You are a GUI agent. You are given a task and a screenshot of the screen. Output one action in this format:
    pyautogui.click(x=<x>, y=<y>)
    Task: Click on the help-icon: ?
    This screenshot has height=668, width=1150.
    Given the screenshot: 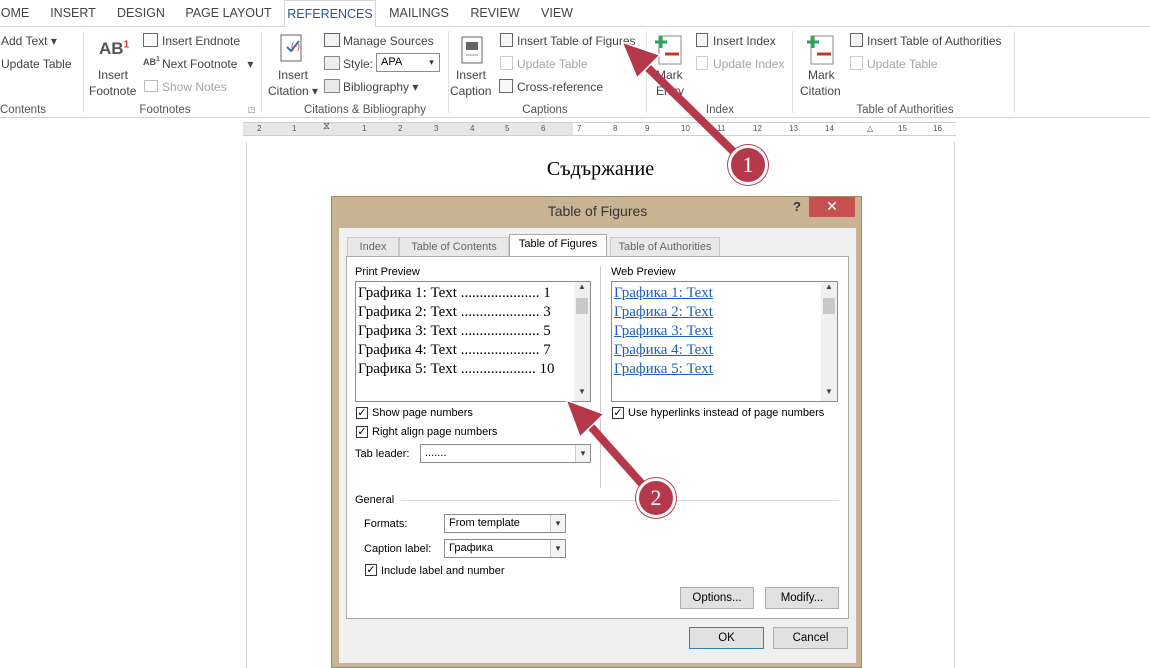 What is the action you would take?
    pyautogui.click(x=797, y=206)
    